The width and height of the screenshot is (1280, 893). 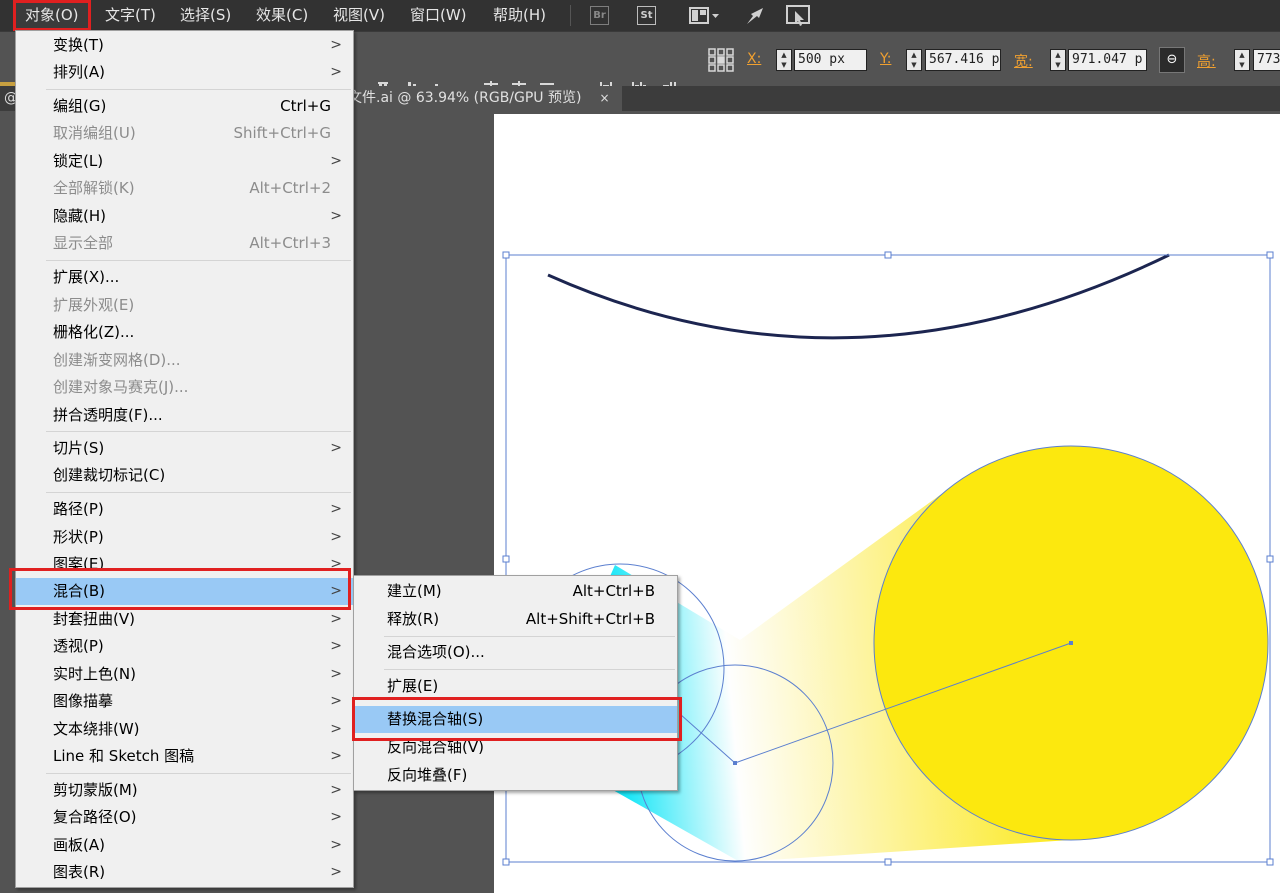 What do you see at coordinates (184, 756) in the screenshot?
I see `menu-item-line-and-sketch: Line 和 Sketch 图稿 >` at bounding box center [184, 756].